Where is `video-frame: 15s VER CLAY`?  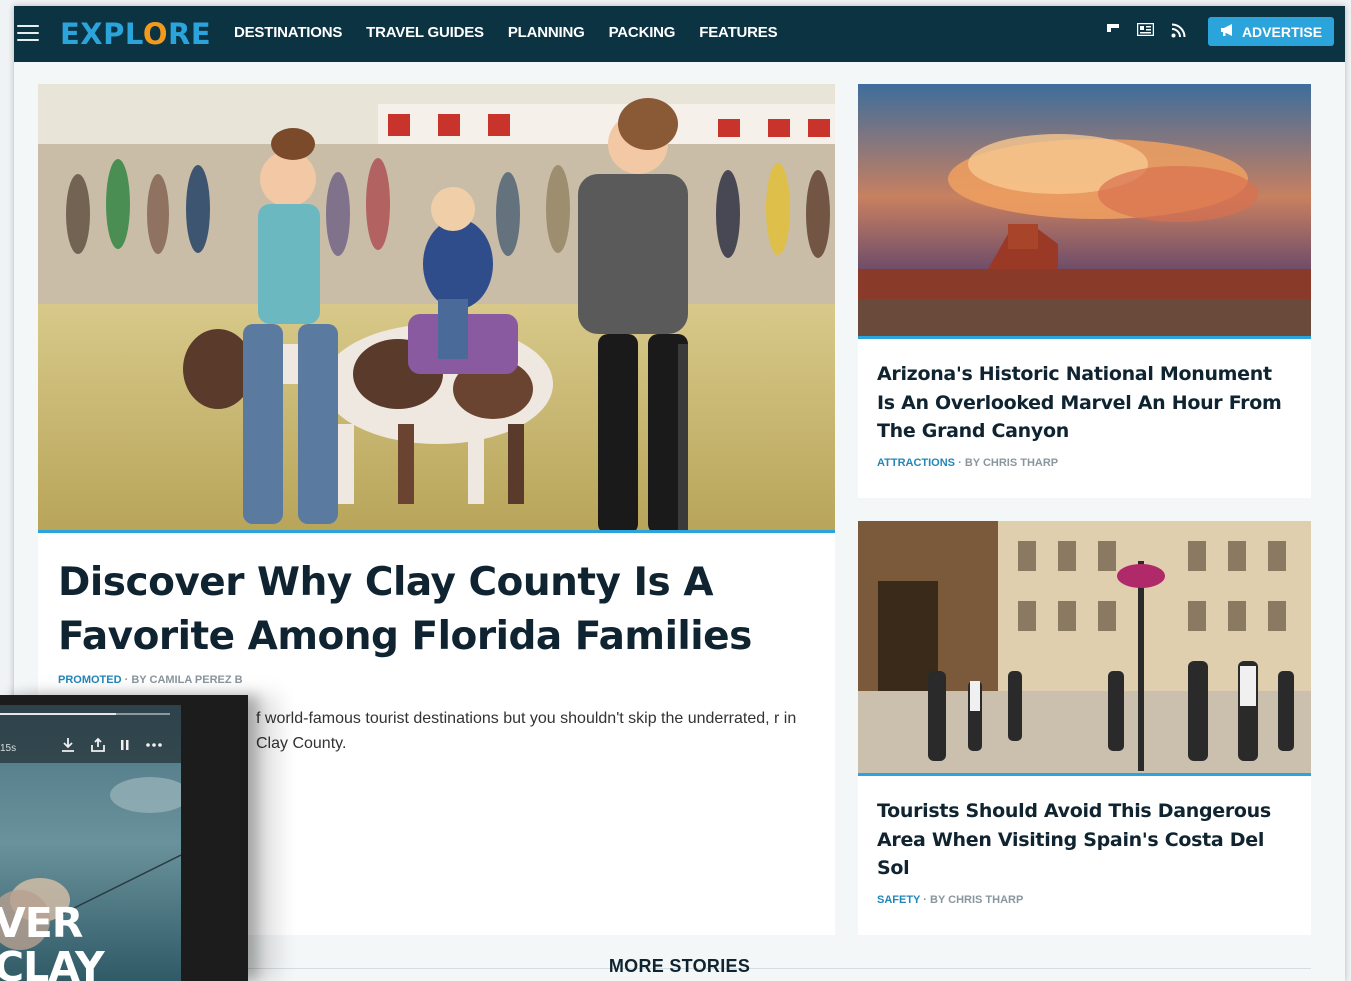
video-frame: 15s VER CLAY is located at coordinates (90, 843).